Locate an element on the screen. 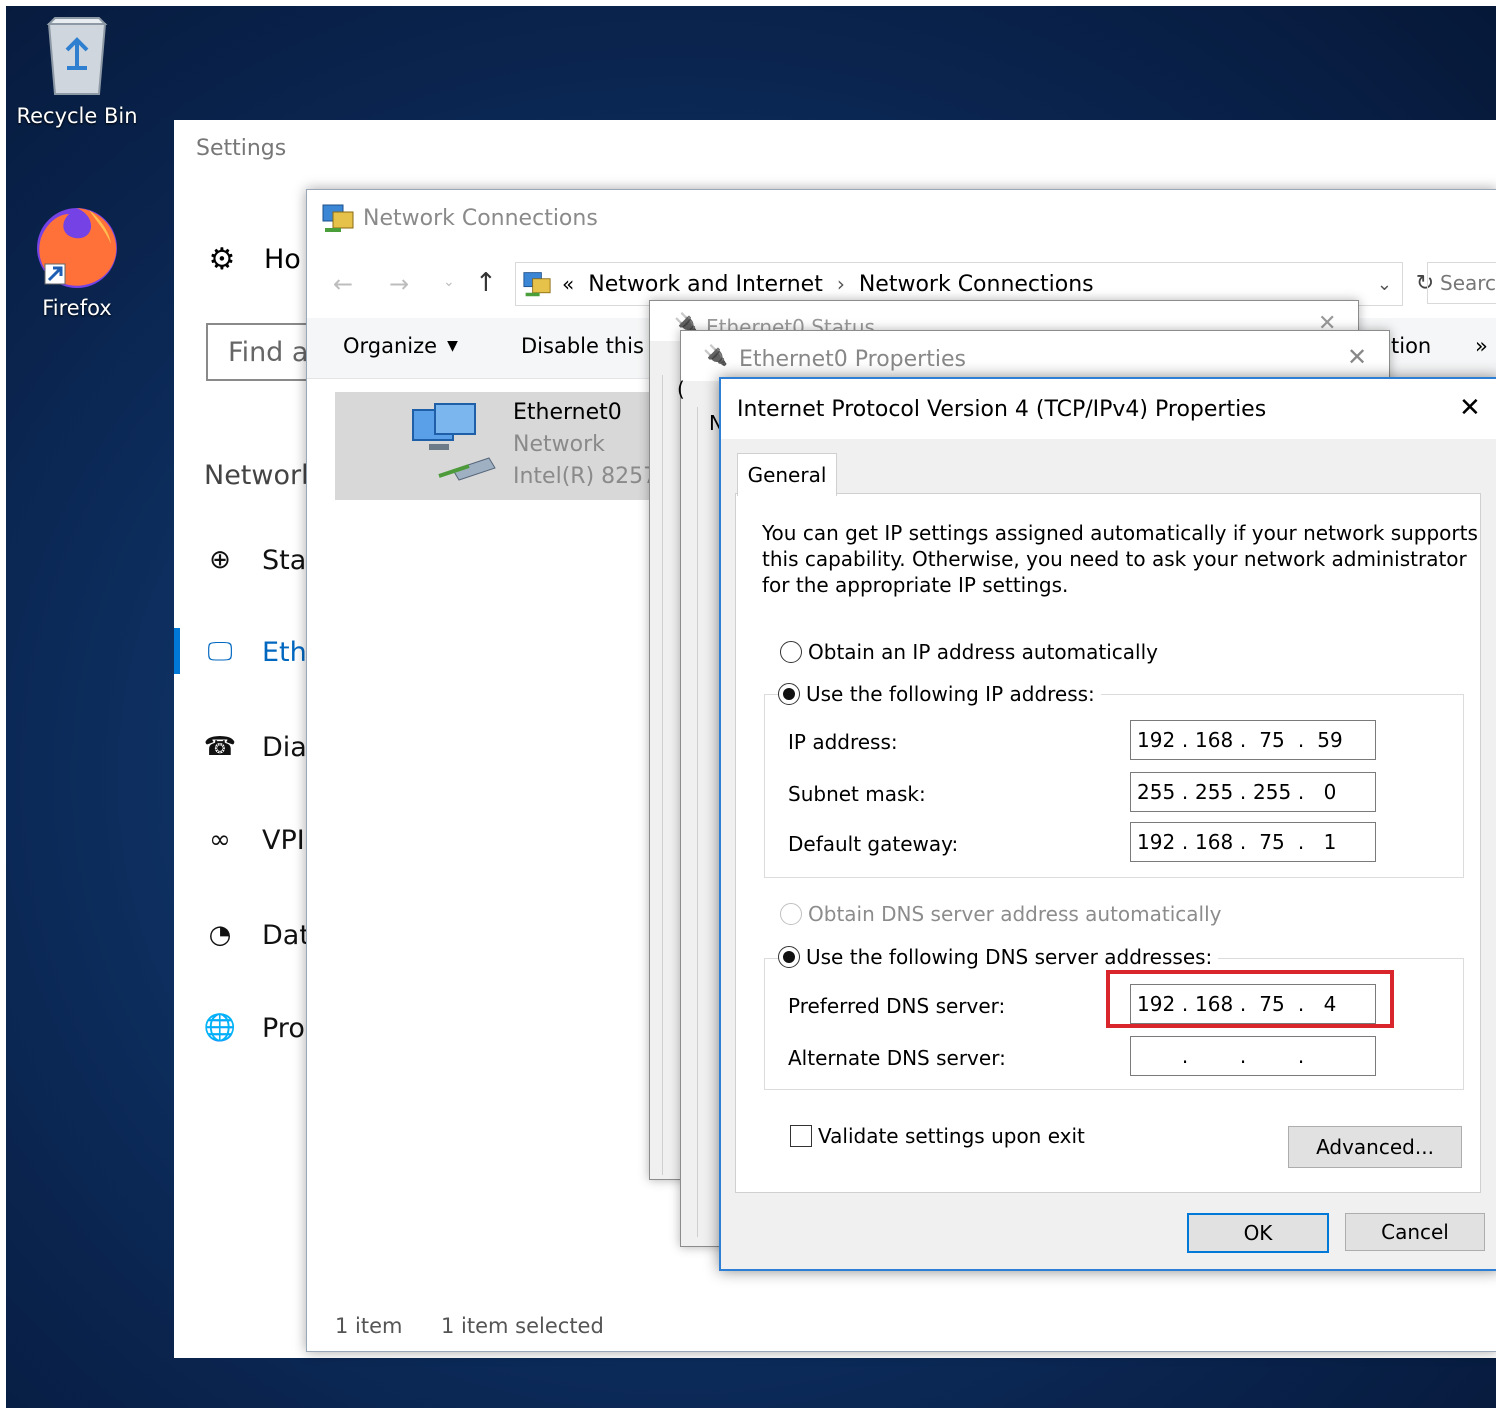  preferred-dns-field: 192 . 168 . 75 . 4 is located at coordinates (1253, 1004).